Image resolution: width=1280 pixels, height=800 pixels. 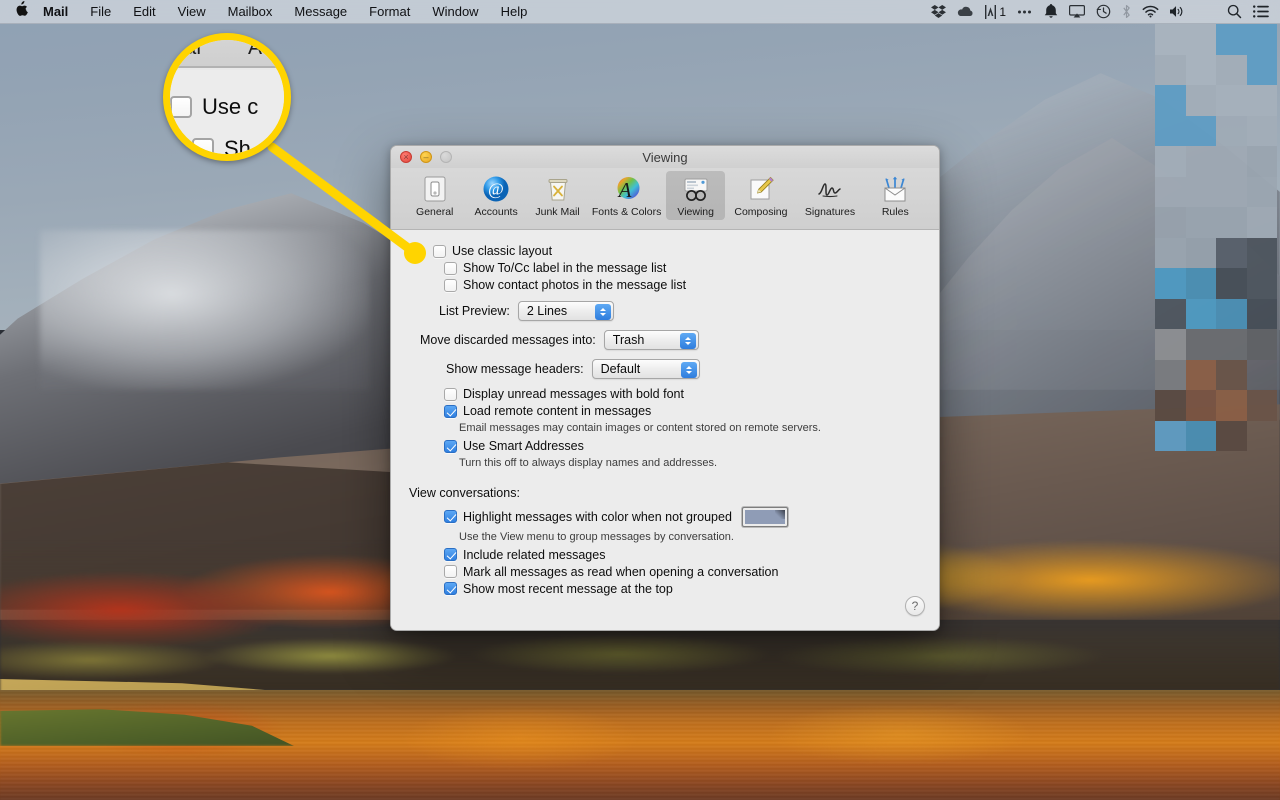 What do you see at coordinates (965, 12) in the screenshot?
I see `cloud-icon` at bounding box center [965, 12].